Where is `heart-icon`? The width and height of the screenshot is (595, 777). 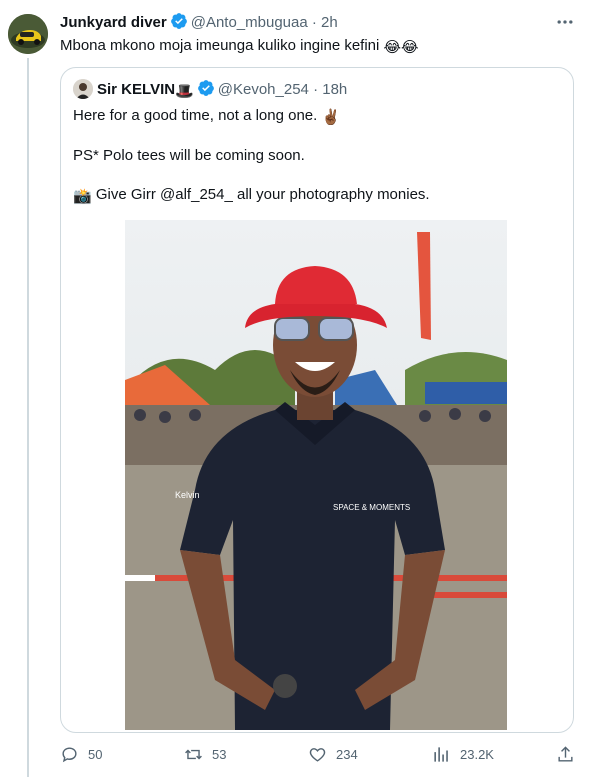
heart-icon is located at coordinates (317, 754).